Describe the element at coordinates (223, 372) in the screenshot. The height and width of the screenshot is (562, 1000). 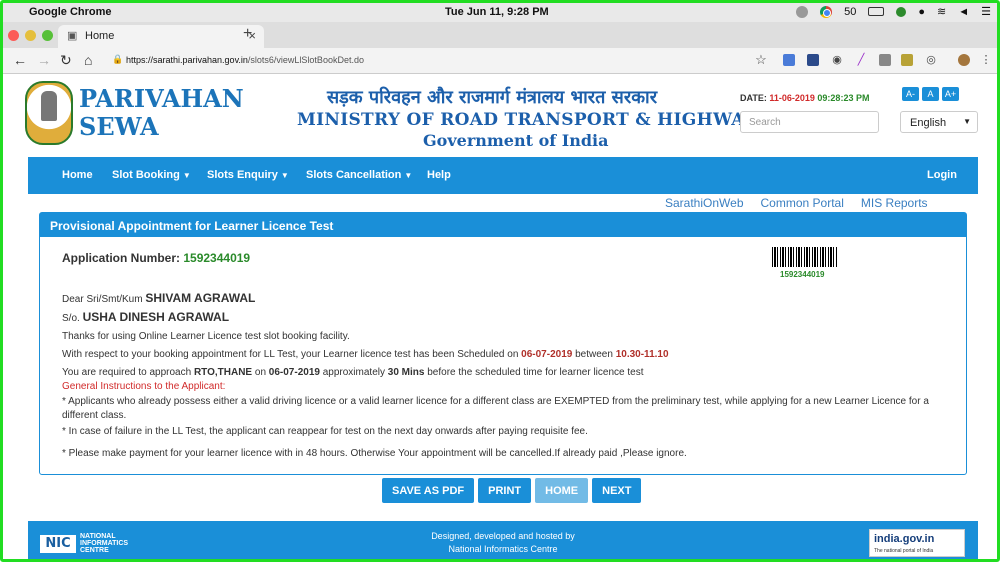
I see `rto-name: RTO,THANE` at that location.